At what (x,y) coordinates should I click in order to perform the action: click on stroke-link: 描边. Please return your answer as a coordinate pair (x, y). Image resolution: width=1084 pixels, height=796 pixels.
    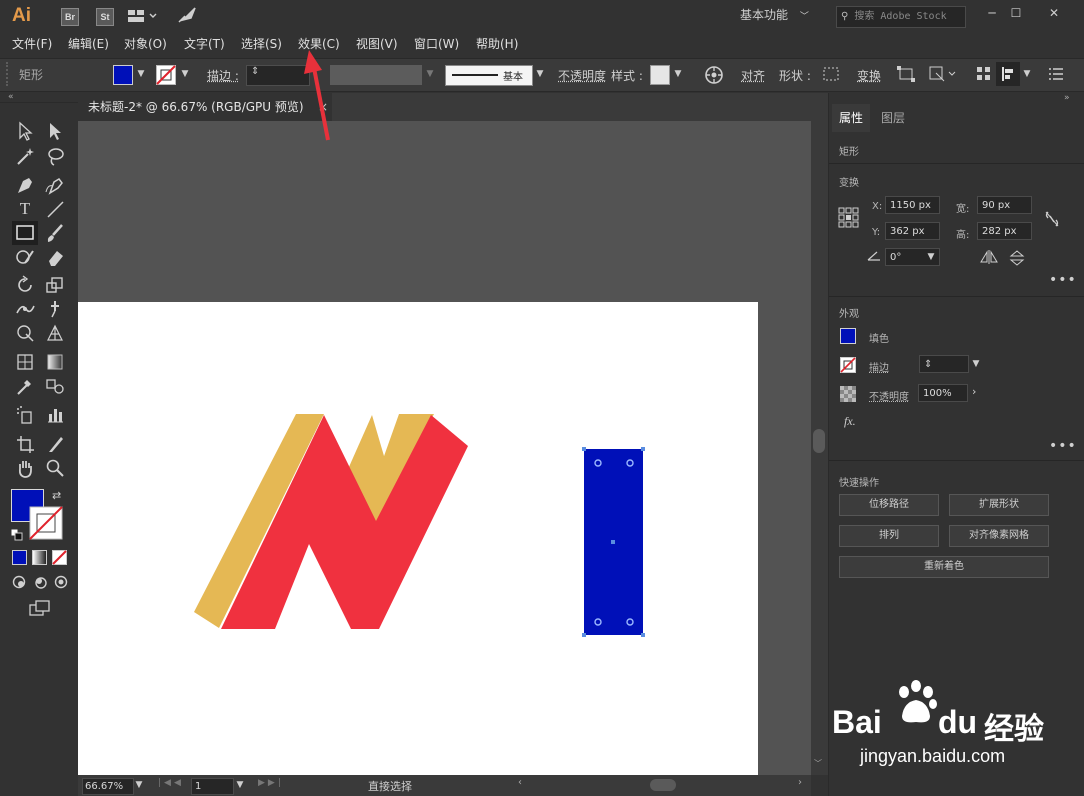
    Looking at the image, I should click on (879, 366).